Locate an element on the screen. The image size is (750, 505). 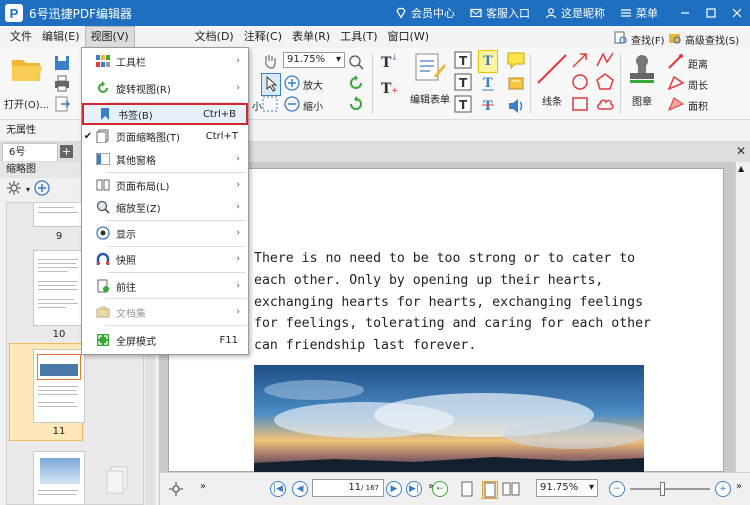
menu-item-label: 其他窗格 is located at coordinates (136, 161).